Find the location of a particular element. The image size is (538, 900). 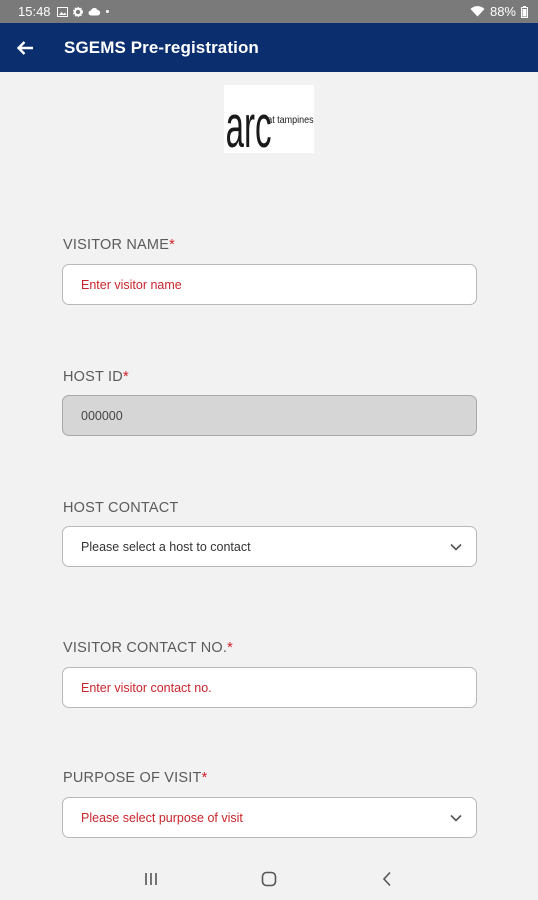

visitor-name-label: VISITOR NAME* is located at coordinates (119, 245).